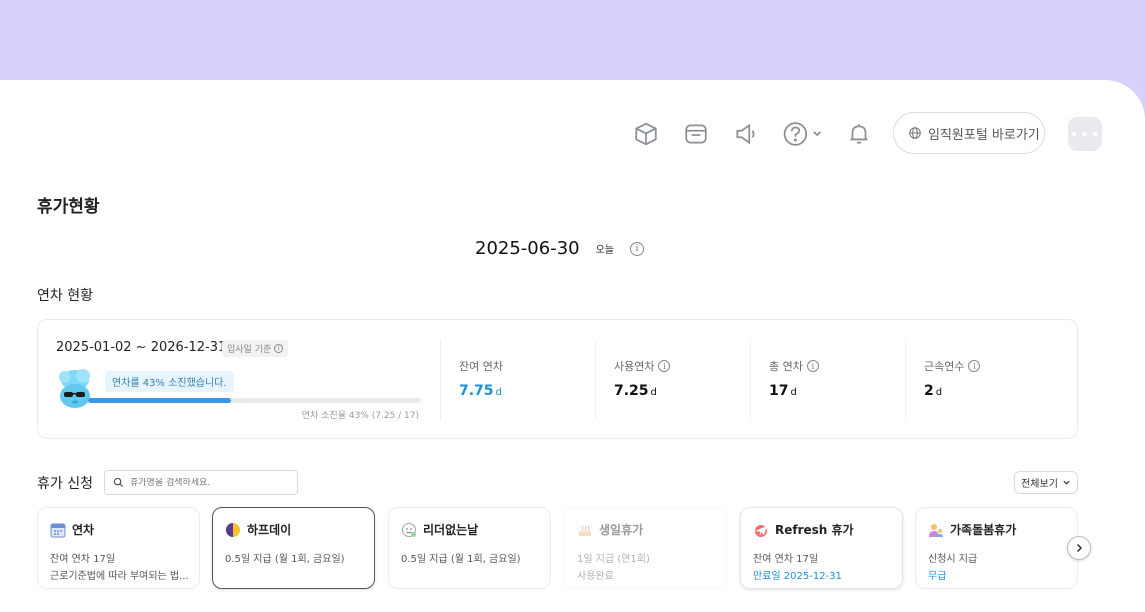 Image resolution: width=1145 pixels, height=612 pixels. Describe the element at coordinates (1039, 484) in the screenshot. I see `view-all-label: 전체보기` at that location.